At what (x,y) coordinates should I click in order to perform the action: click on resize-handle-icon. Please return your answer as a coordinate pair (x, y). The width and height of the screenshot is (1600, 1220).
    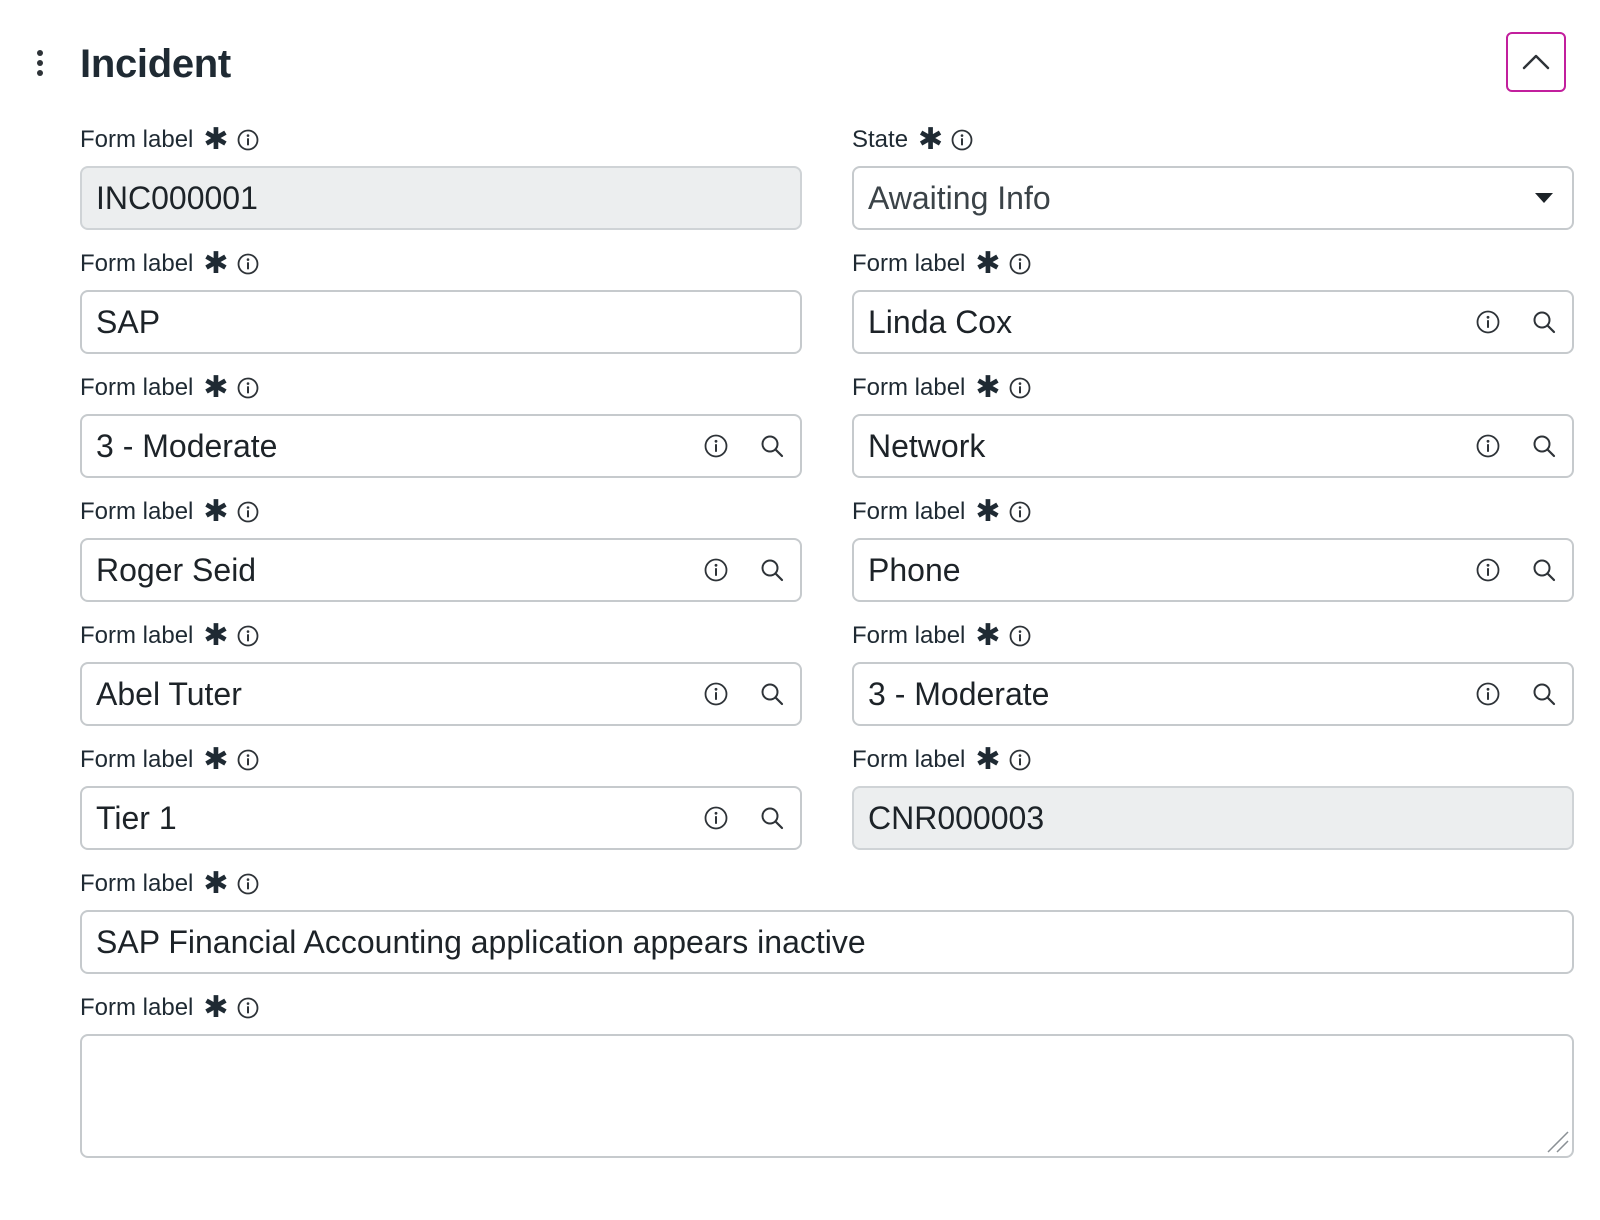
    Looking at the image, I should click on (1557, 1141).